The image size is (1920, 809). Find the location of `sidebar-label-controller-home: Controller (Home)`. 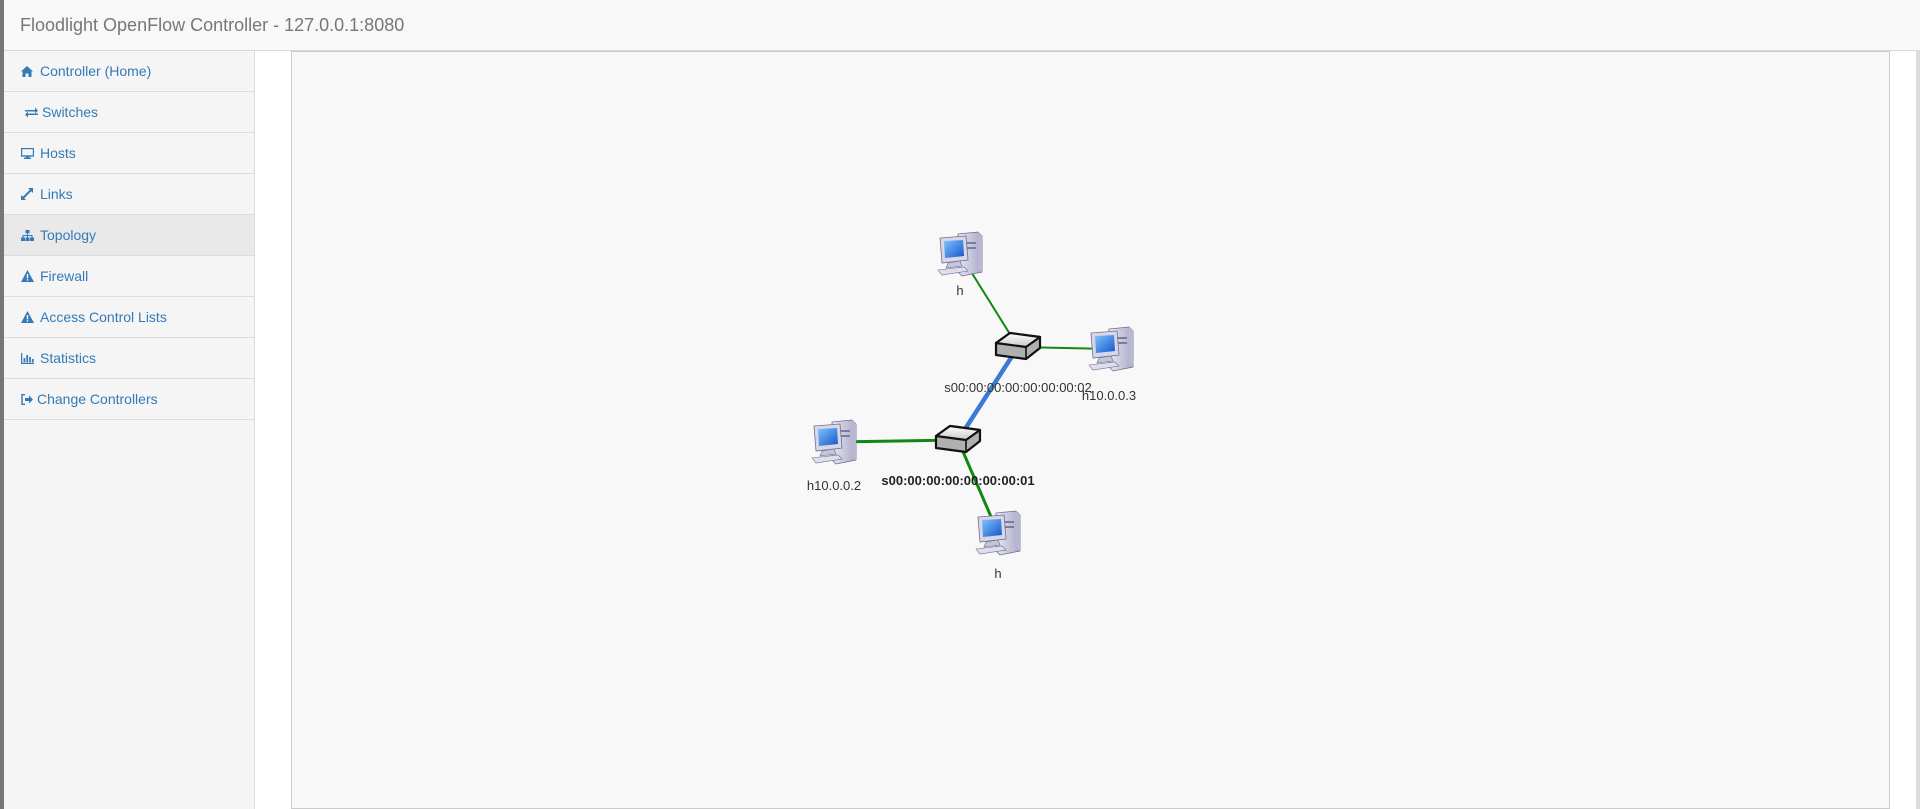

sidebar-label-controller-home: Controller (Home) is located at coordinates (96, 71).